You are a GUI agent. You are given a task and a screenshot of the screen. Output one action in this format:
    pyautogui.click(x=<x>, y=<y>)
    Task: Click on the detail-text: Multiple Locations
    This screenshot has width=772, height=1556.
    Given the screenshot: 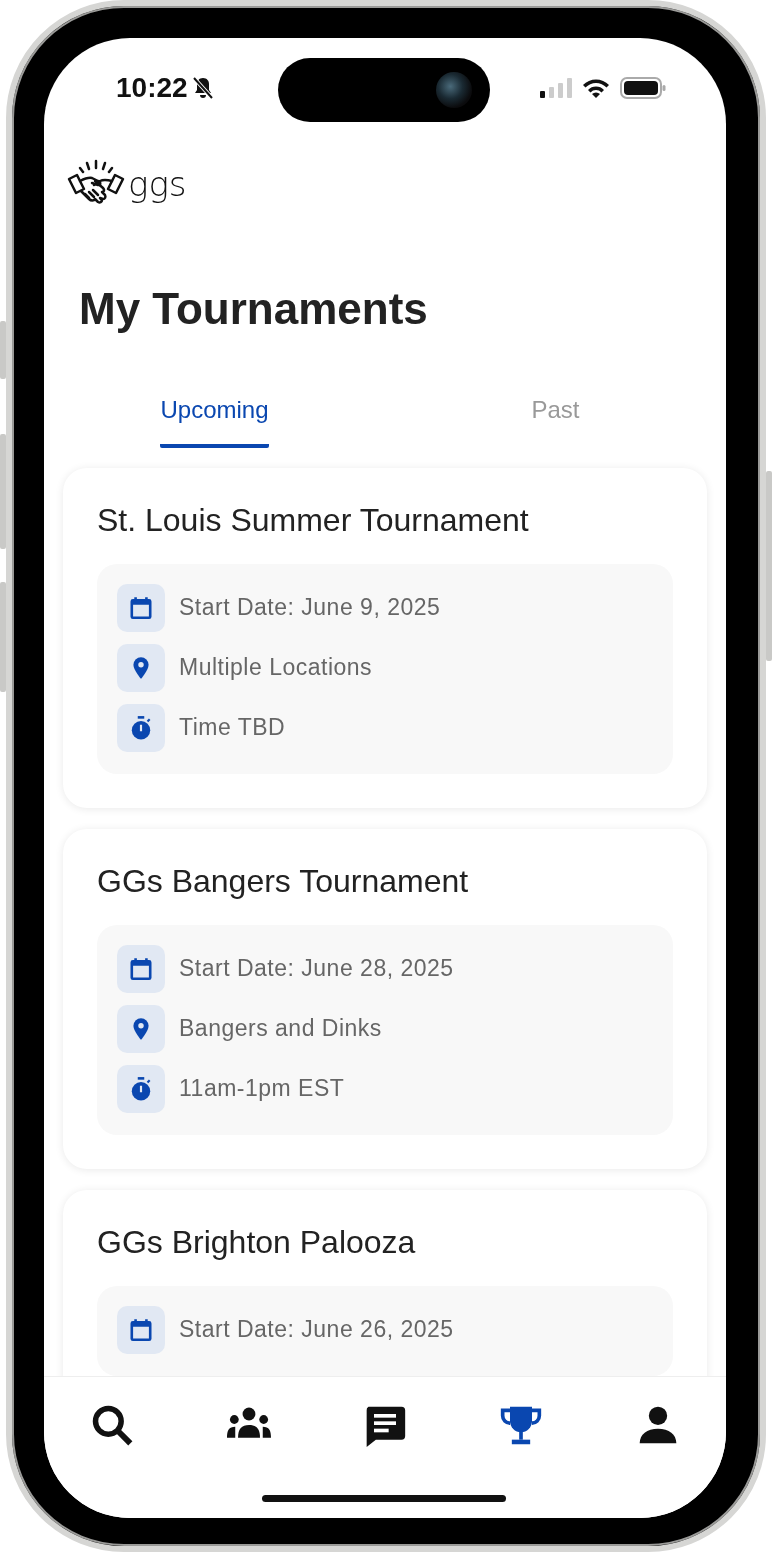 What is the action you would take?
    pyautogui.click(x=276, y=667)
    